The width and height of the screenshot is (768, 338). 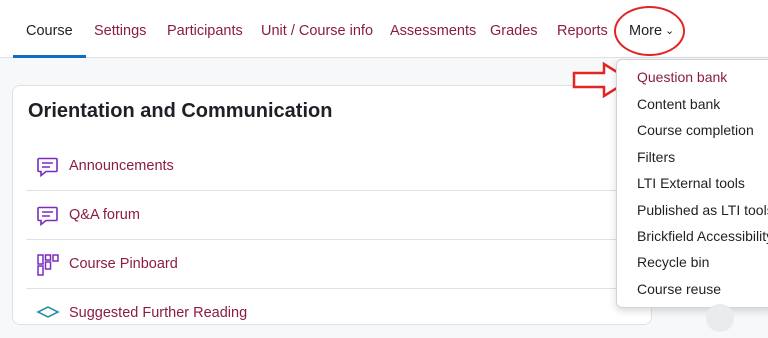 I want to click on pinboard-icon, so click(x=48, y=265).